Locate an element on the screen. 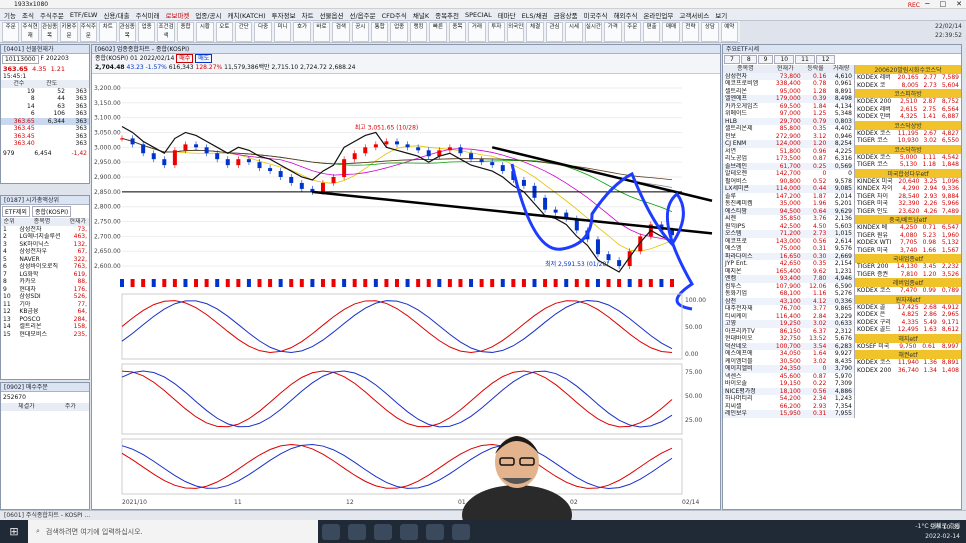 This screenshot has width=966, height=543. menu-item: 선/옵주문 is located at coordinates (362, 15).